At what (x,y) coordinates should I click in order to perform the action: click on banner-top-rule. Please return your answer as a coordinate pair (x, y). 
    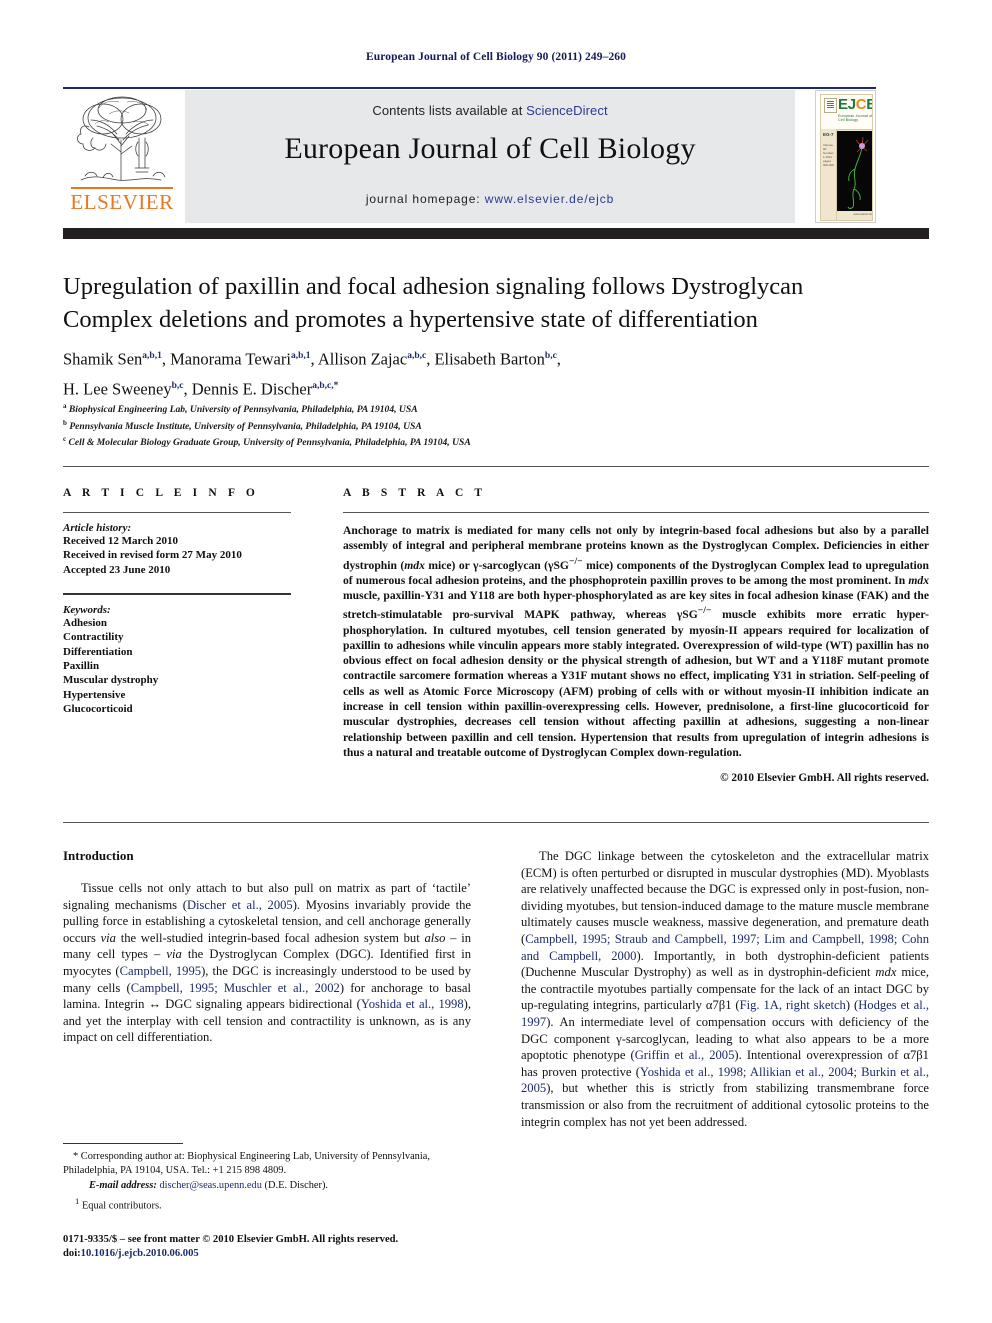
    Looking at the image, I should click on (469, 88).